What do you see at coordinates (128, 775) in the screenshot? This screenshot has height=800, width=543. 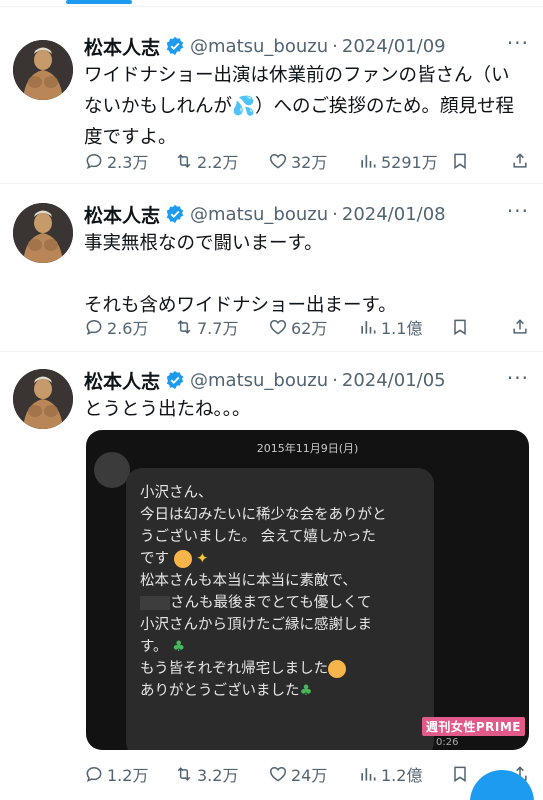 I see `reply-count: 1.2万` at bounding box center [128, 775].